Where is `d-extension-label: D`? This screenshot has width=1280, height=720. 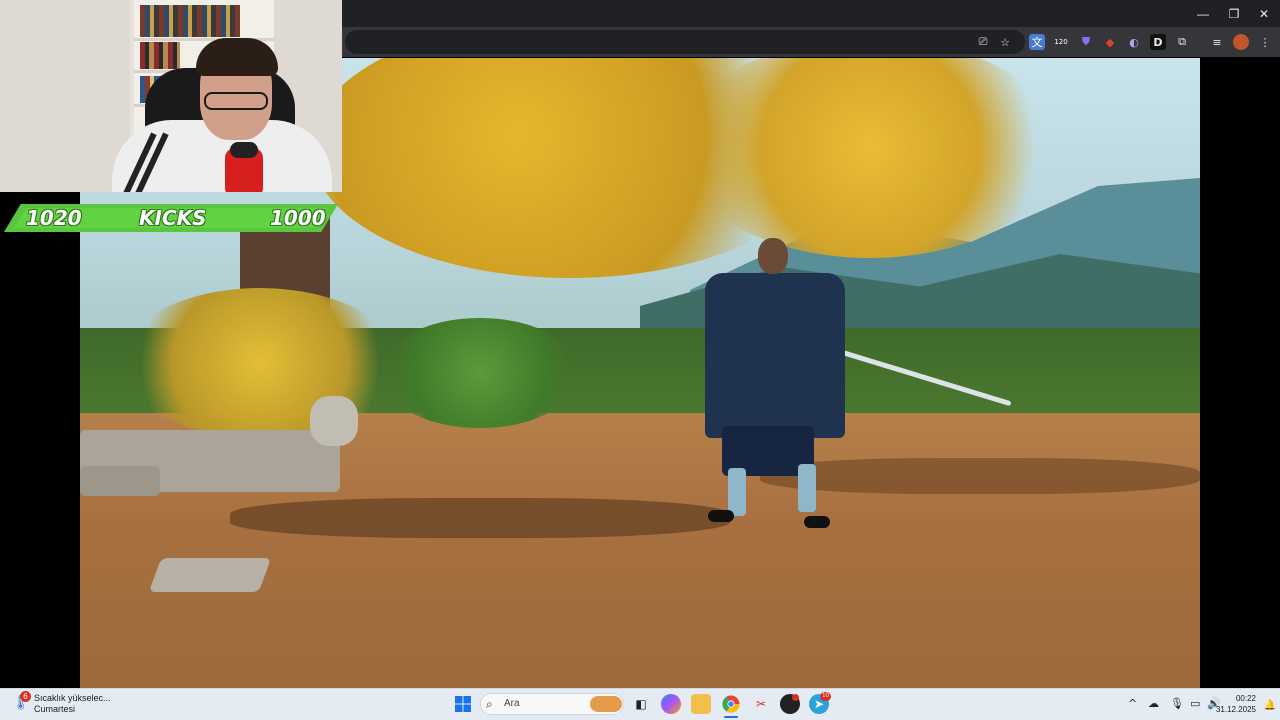
d-extension-label: D is located at coordinates (1158, 42).